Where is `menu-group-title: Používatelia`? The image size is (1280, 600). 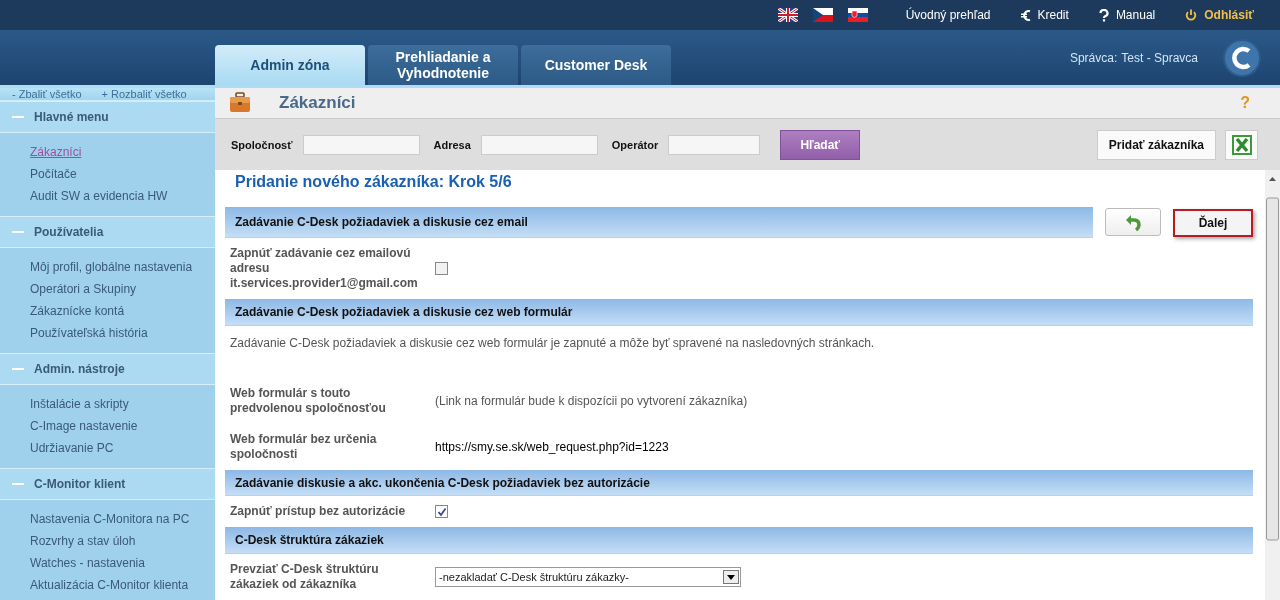
menu-group-title: Používatelia is located at coordinates (69, 232).